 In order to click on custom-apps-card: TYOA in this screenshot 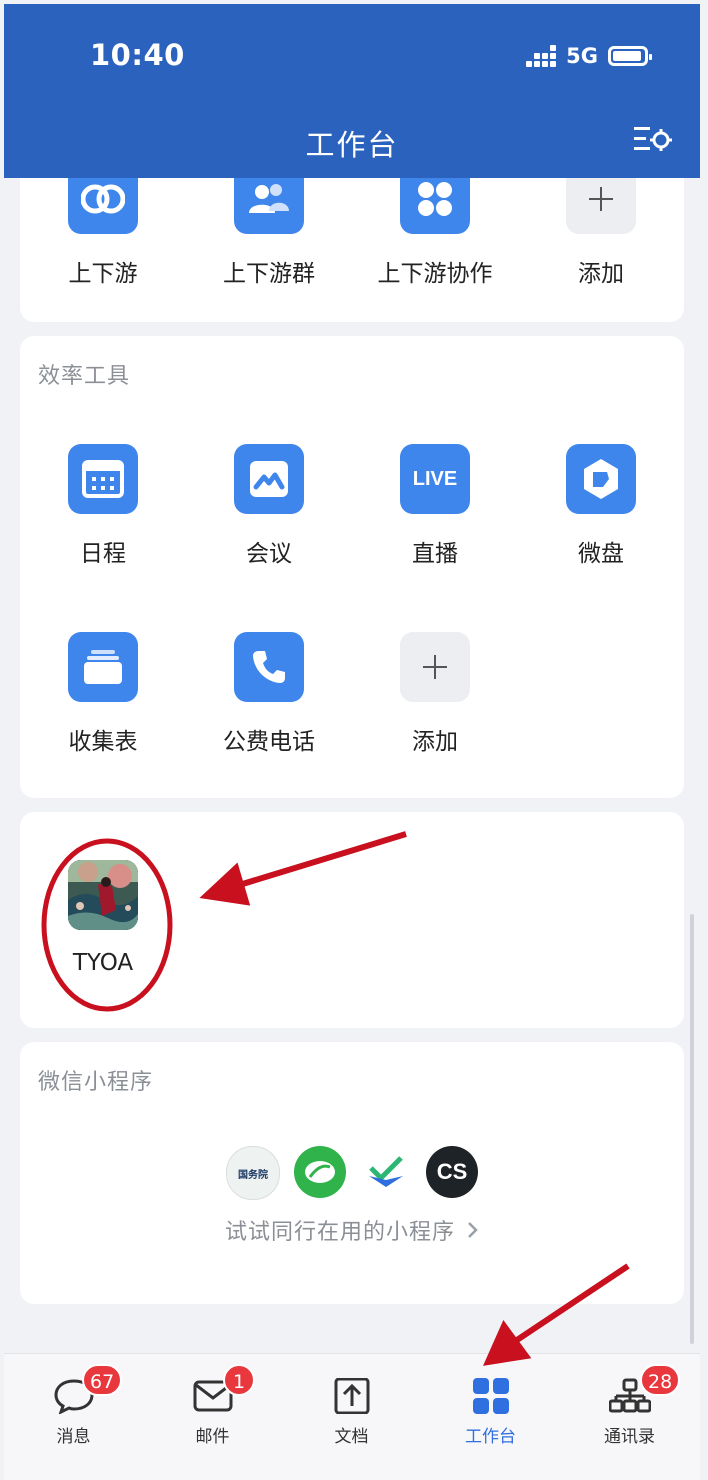, I will do `click(352, 920)`.